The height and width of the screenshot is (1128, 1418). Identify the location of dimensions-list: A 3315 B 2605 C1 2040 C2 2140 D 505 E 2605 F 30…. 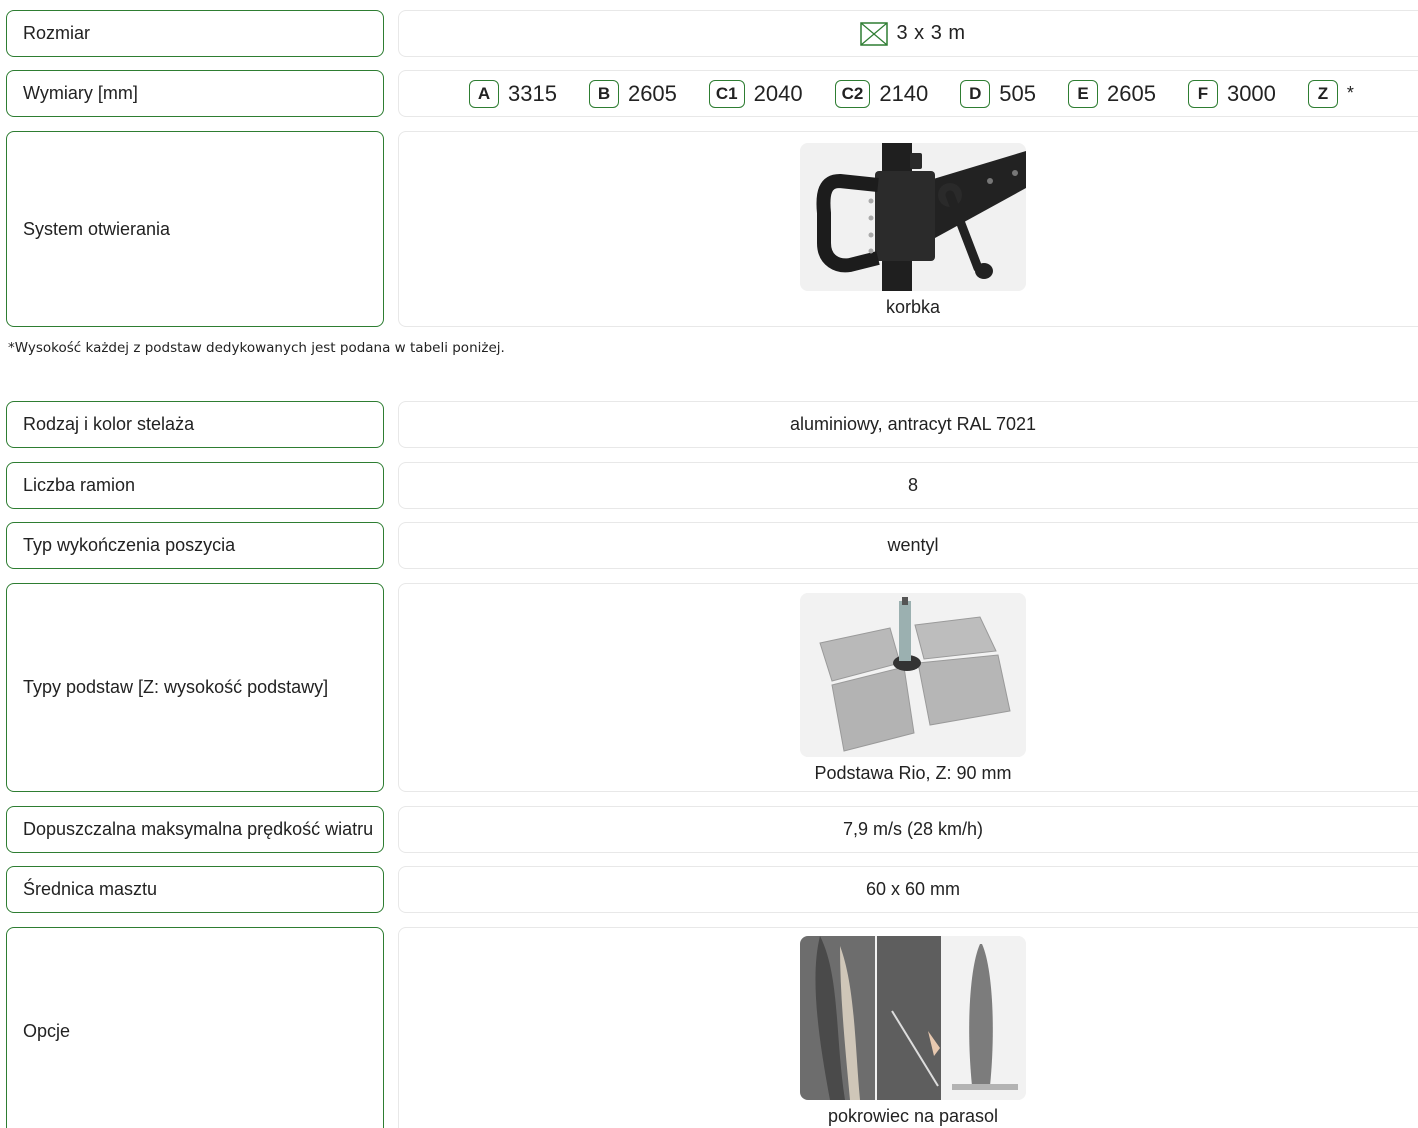
(911, 93).